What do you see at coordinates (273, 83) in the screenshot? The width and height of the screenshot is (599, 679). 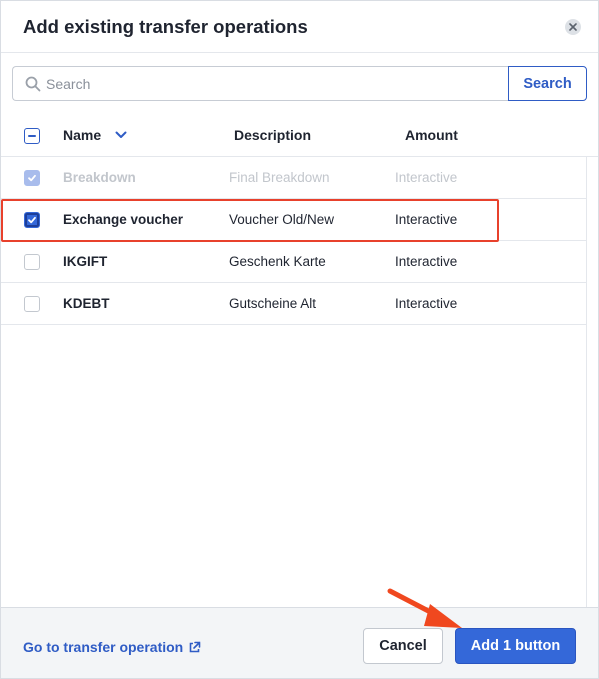 I see `search-input` at bounding box center [273, 83].